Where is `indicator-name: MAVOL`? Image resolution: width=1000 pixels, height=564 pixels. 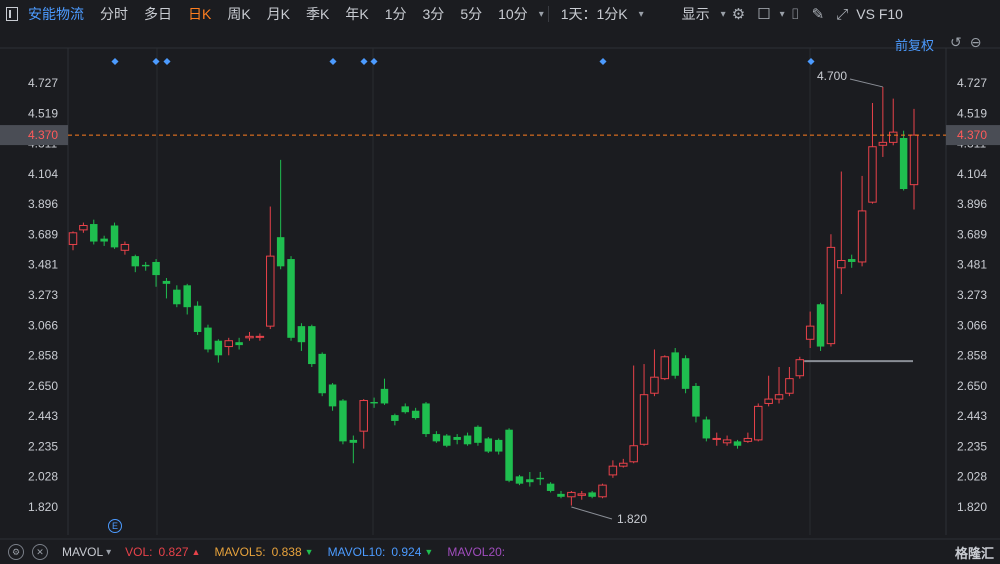 indicator-name: MAVOL is located at coordinates (82, 552).